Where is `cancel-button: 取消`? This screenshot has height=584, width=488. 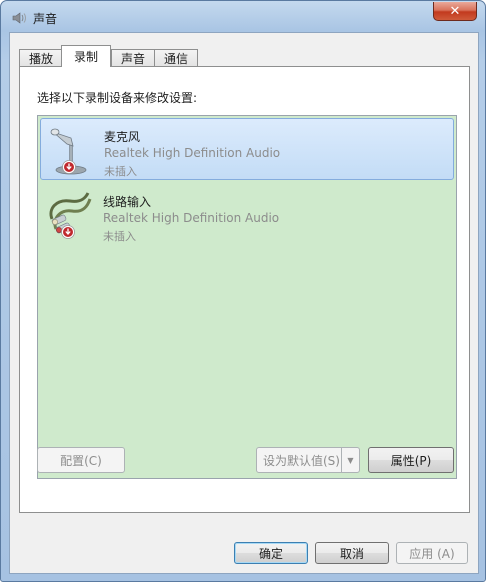
cancel-button: 取消 is located at coordinates (352, 553).